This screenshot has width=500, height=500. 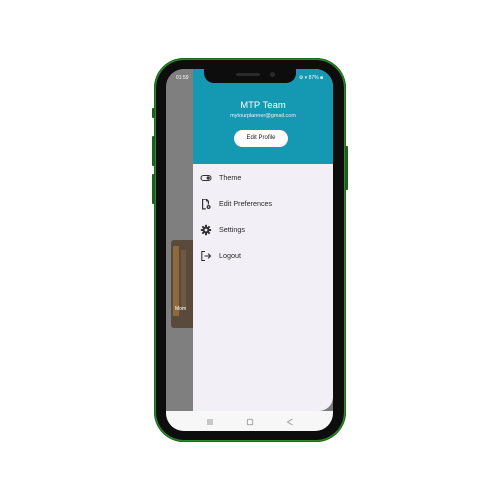 What do you see at coordinates (182, 284) in the screenshot?
I see `background-card: Mom` at bounding box center [182, 284].